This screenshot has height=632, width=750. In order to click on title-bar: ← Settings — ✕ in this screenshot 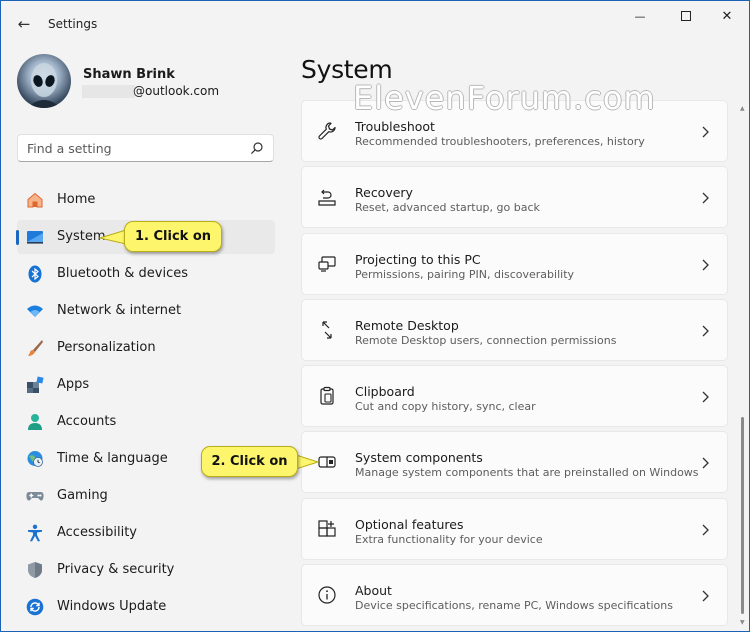, I will do `click(375, 24)`.